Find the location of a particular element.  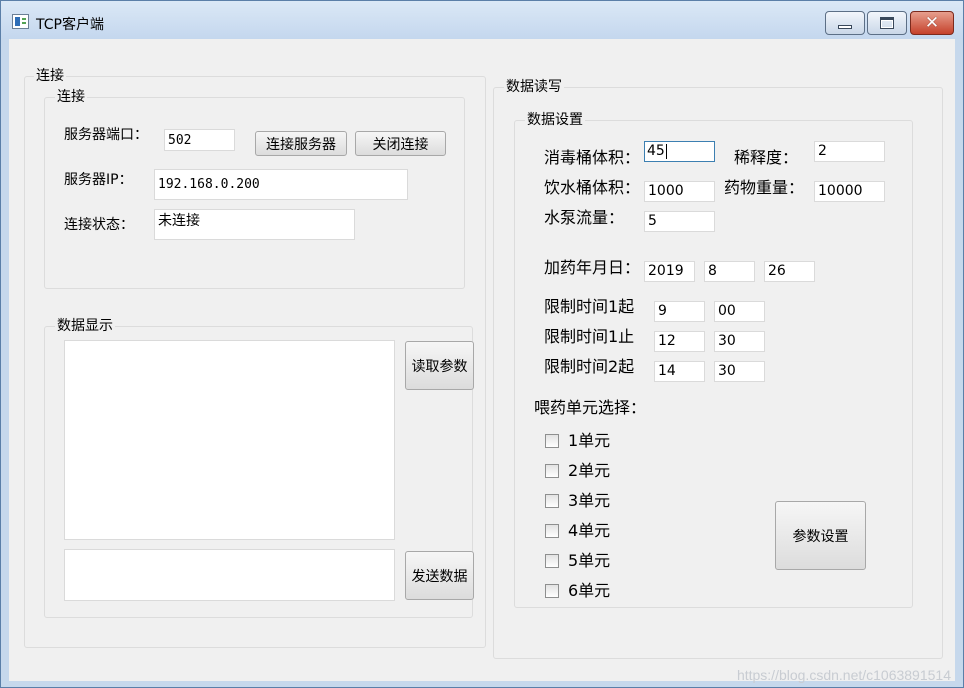

send-data-button: 发送数据 is located at coordinates (439, 575).